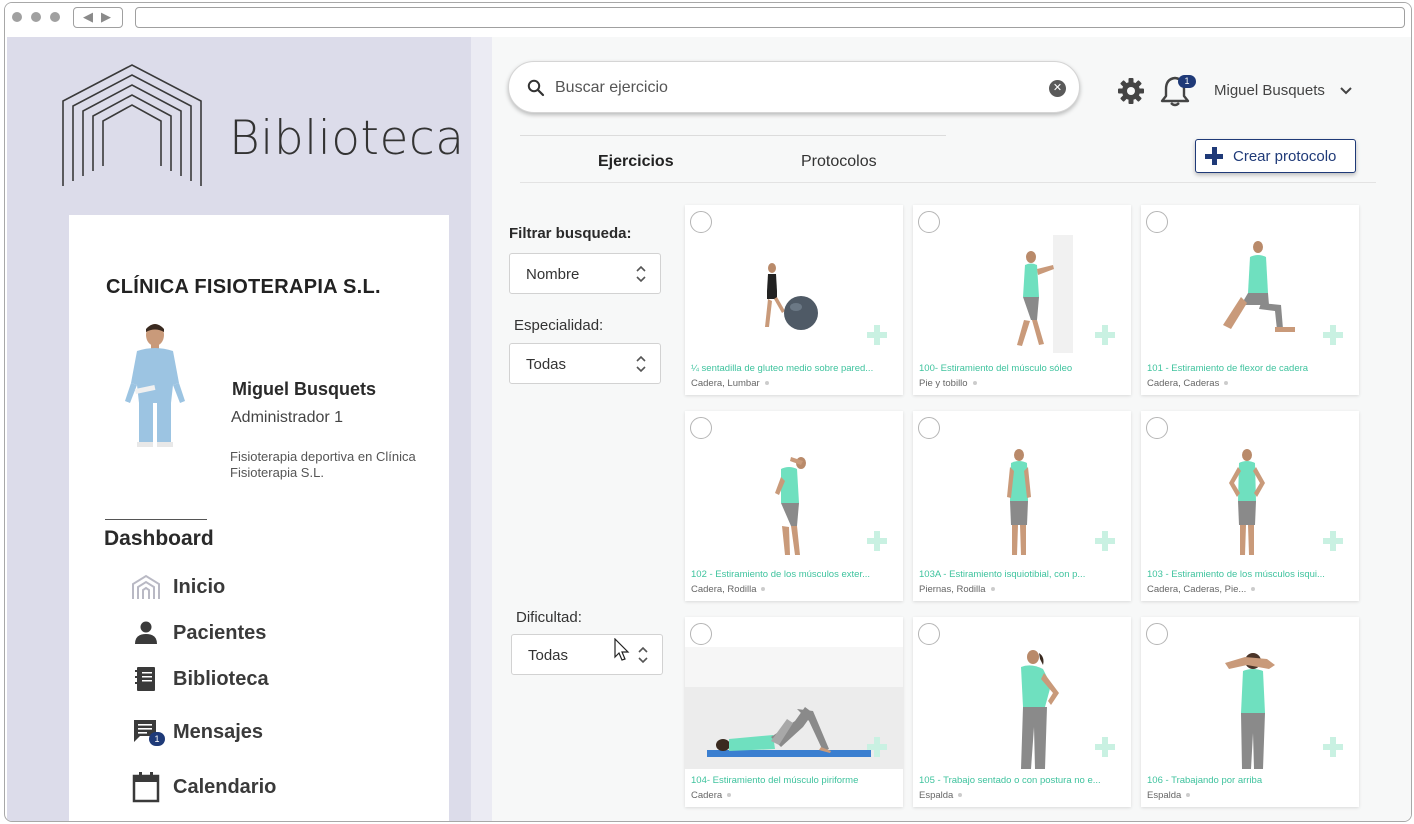  I want to click on specialty-value: Todas, so click(546, 364).